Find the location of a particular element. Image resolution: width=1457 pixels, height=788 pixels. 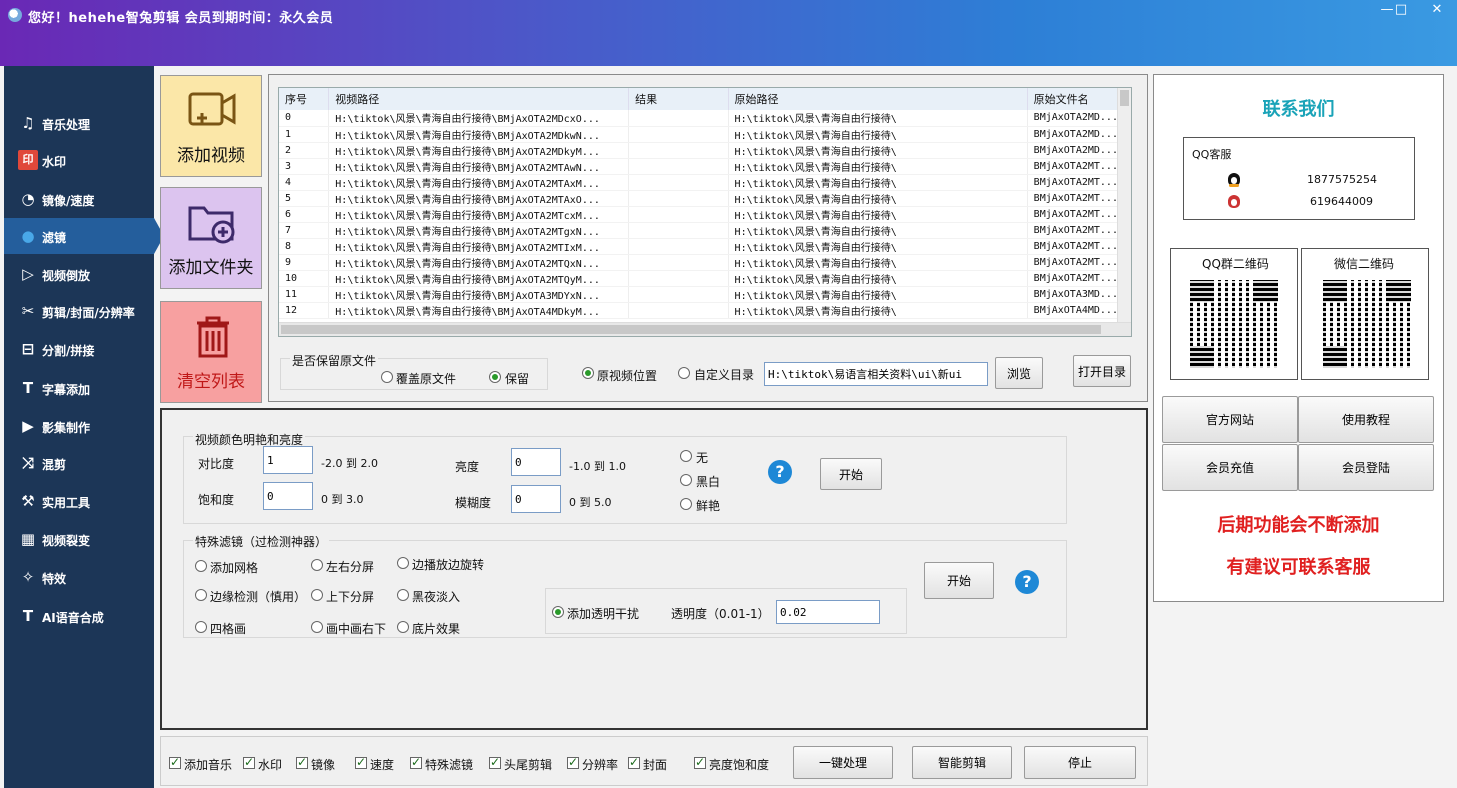

edge-rotate-label: 边播放边旋转 is located at coordinates (448, 565).